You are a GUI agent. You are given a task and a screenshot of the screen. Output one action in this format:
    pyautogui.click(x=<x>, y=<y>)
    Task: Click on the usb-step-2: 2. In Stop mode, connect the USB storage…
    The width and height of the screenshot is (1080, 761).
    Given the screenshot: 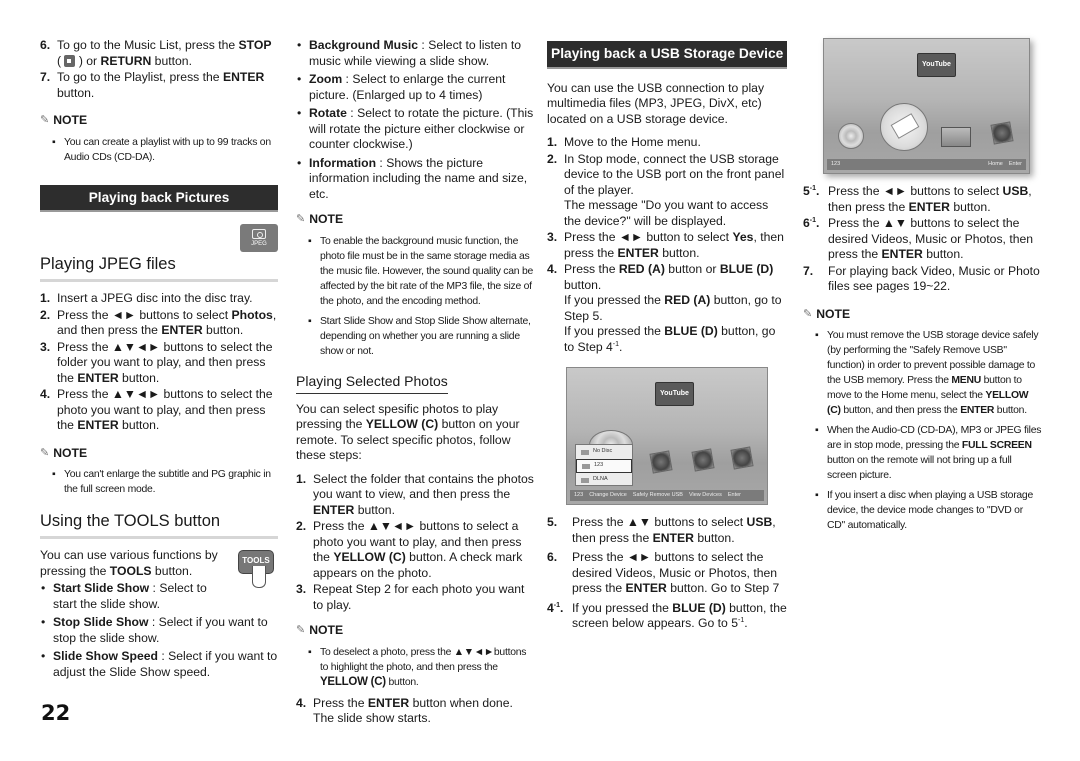 What is the action you would take?
    pyautogui.click(x=666, y=189)
    